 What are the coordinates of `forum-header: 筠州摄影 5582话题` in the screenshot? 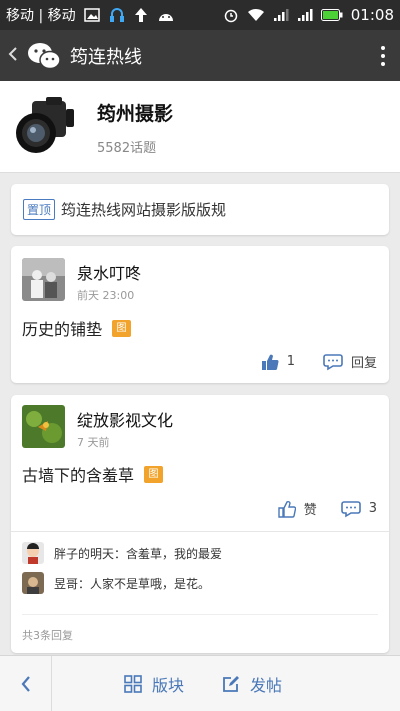 It's located at (200, 127).